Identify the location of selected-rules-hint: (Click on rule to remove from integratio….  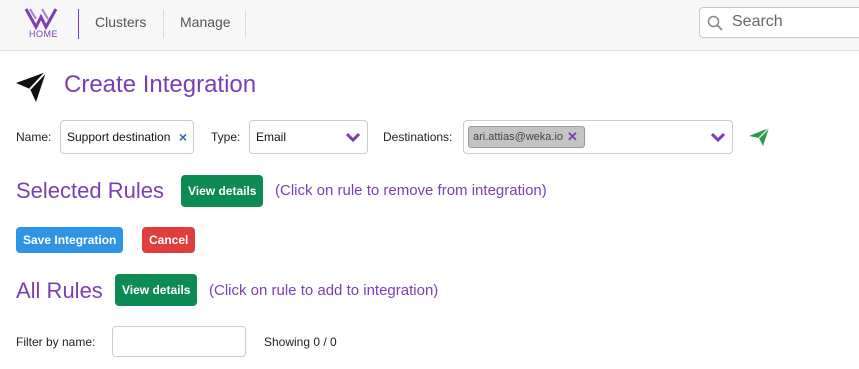
(411, 190).